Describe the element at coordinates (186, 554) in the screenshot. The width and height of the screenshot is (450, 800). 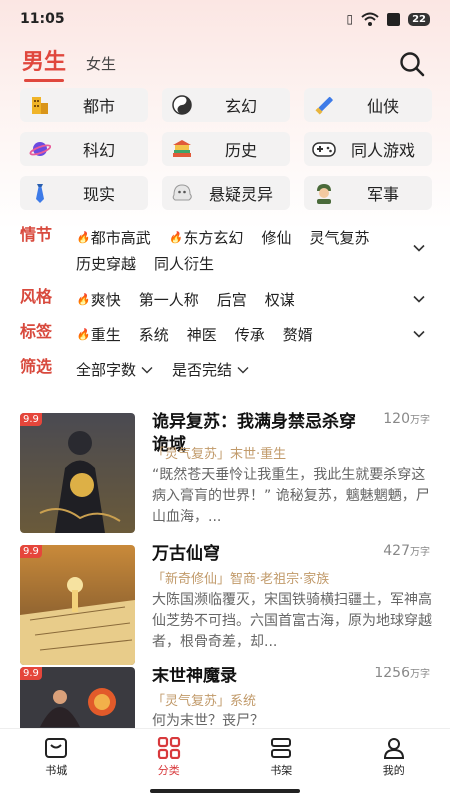
I see `book-title: 万古仙穹` at that location.